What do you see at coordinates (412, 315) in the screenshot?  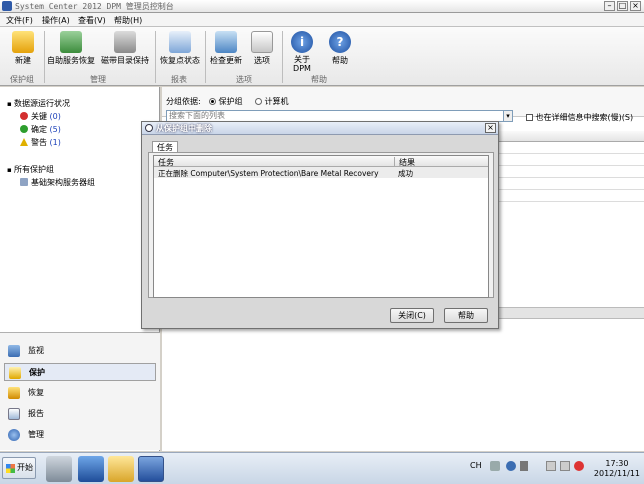 I see `close-dialog-button: 关闭(C)` at bounding box center [412, 315].